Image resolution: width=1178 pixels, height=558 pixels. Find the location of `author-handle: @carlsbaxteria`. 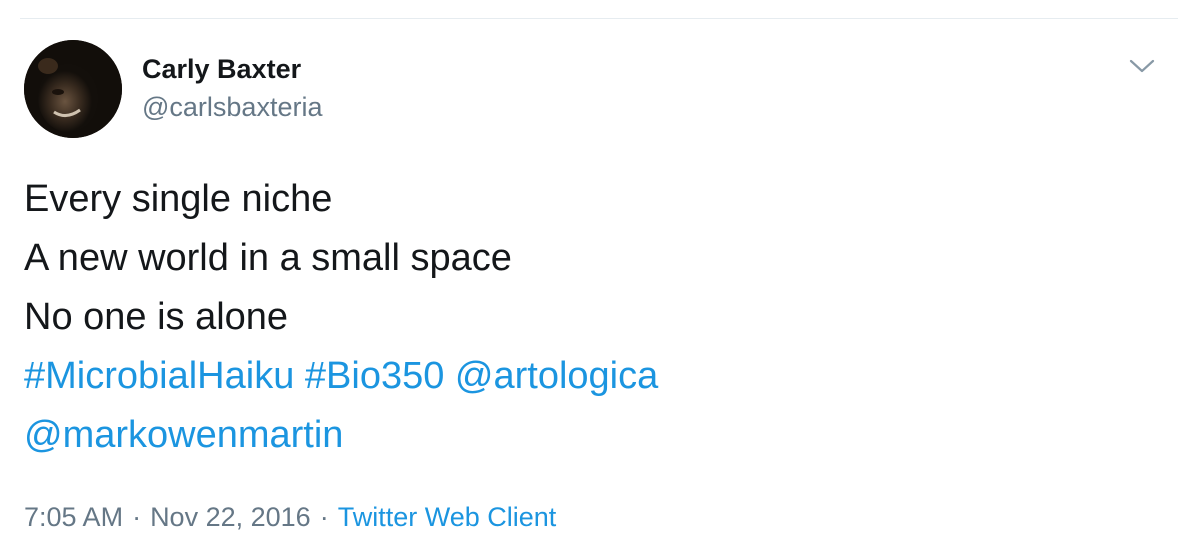

author-handle: @carlsbaxteria is located at coordinates (232, 107).